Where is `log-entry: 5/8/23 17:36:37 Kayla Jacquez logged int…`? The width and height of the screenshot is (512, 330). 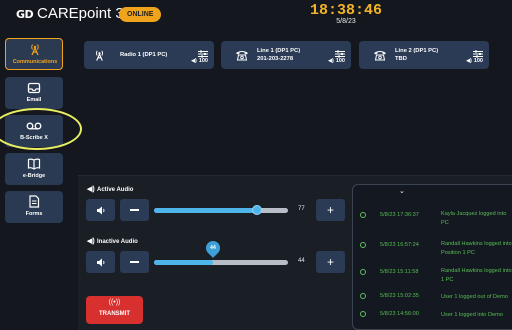
log-entry: 5/8/23 17:36:37 Kayla Jacquez logged int… is located at coordinates (432, 222).